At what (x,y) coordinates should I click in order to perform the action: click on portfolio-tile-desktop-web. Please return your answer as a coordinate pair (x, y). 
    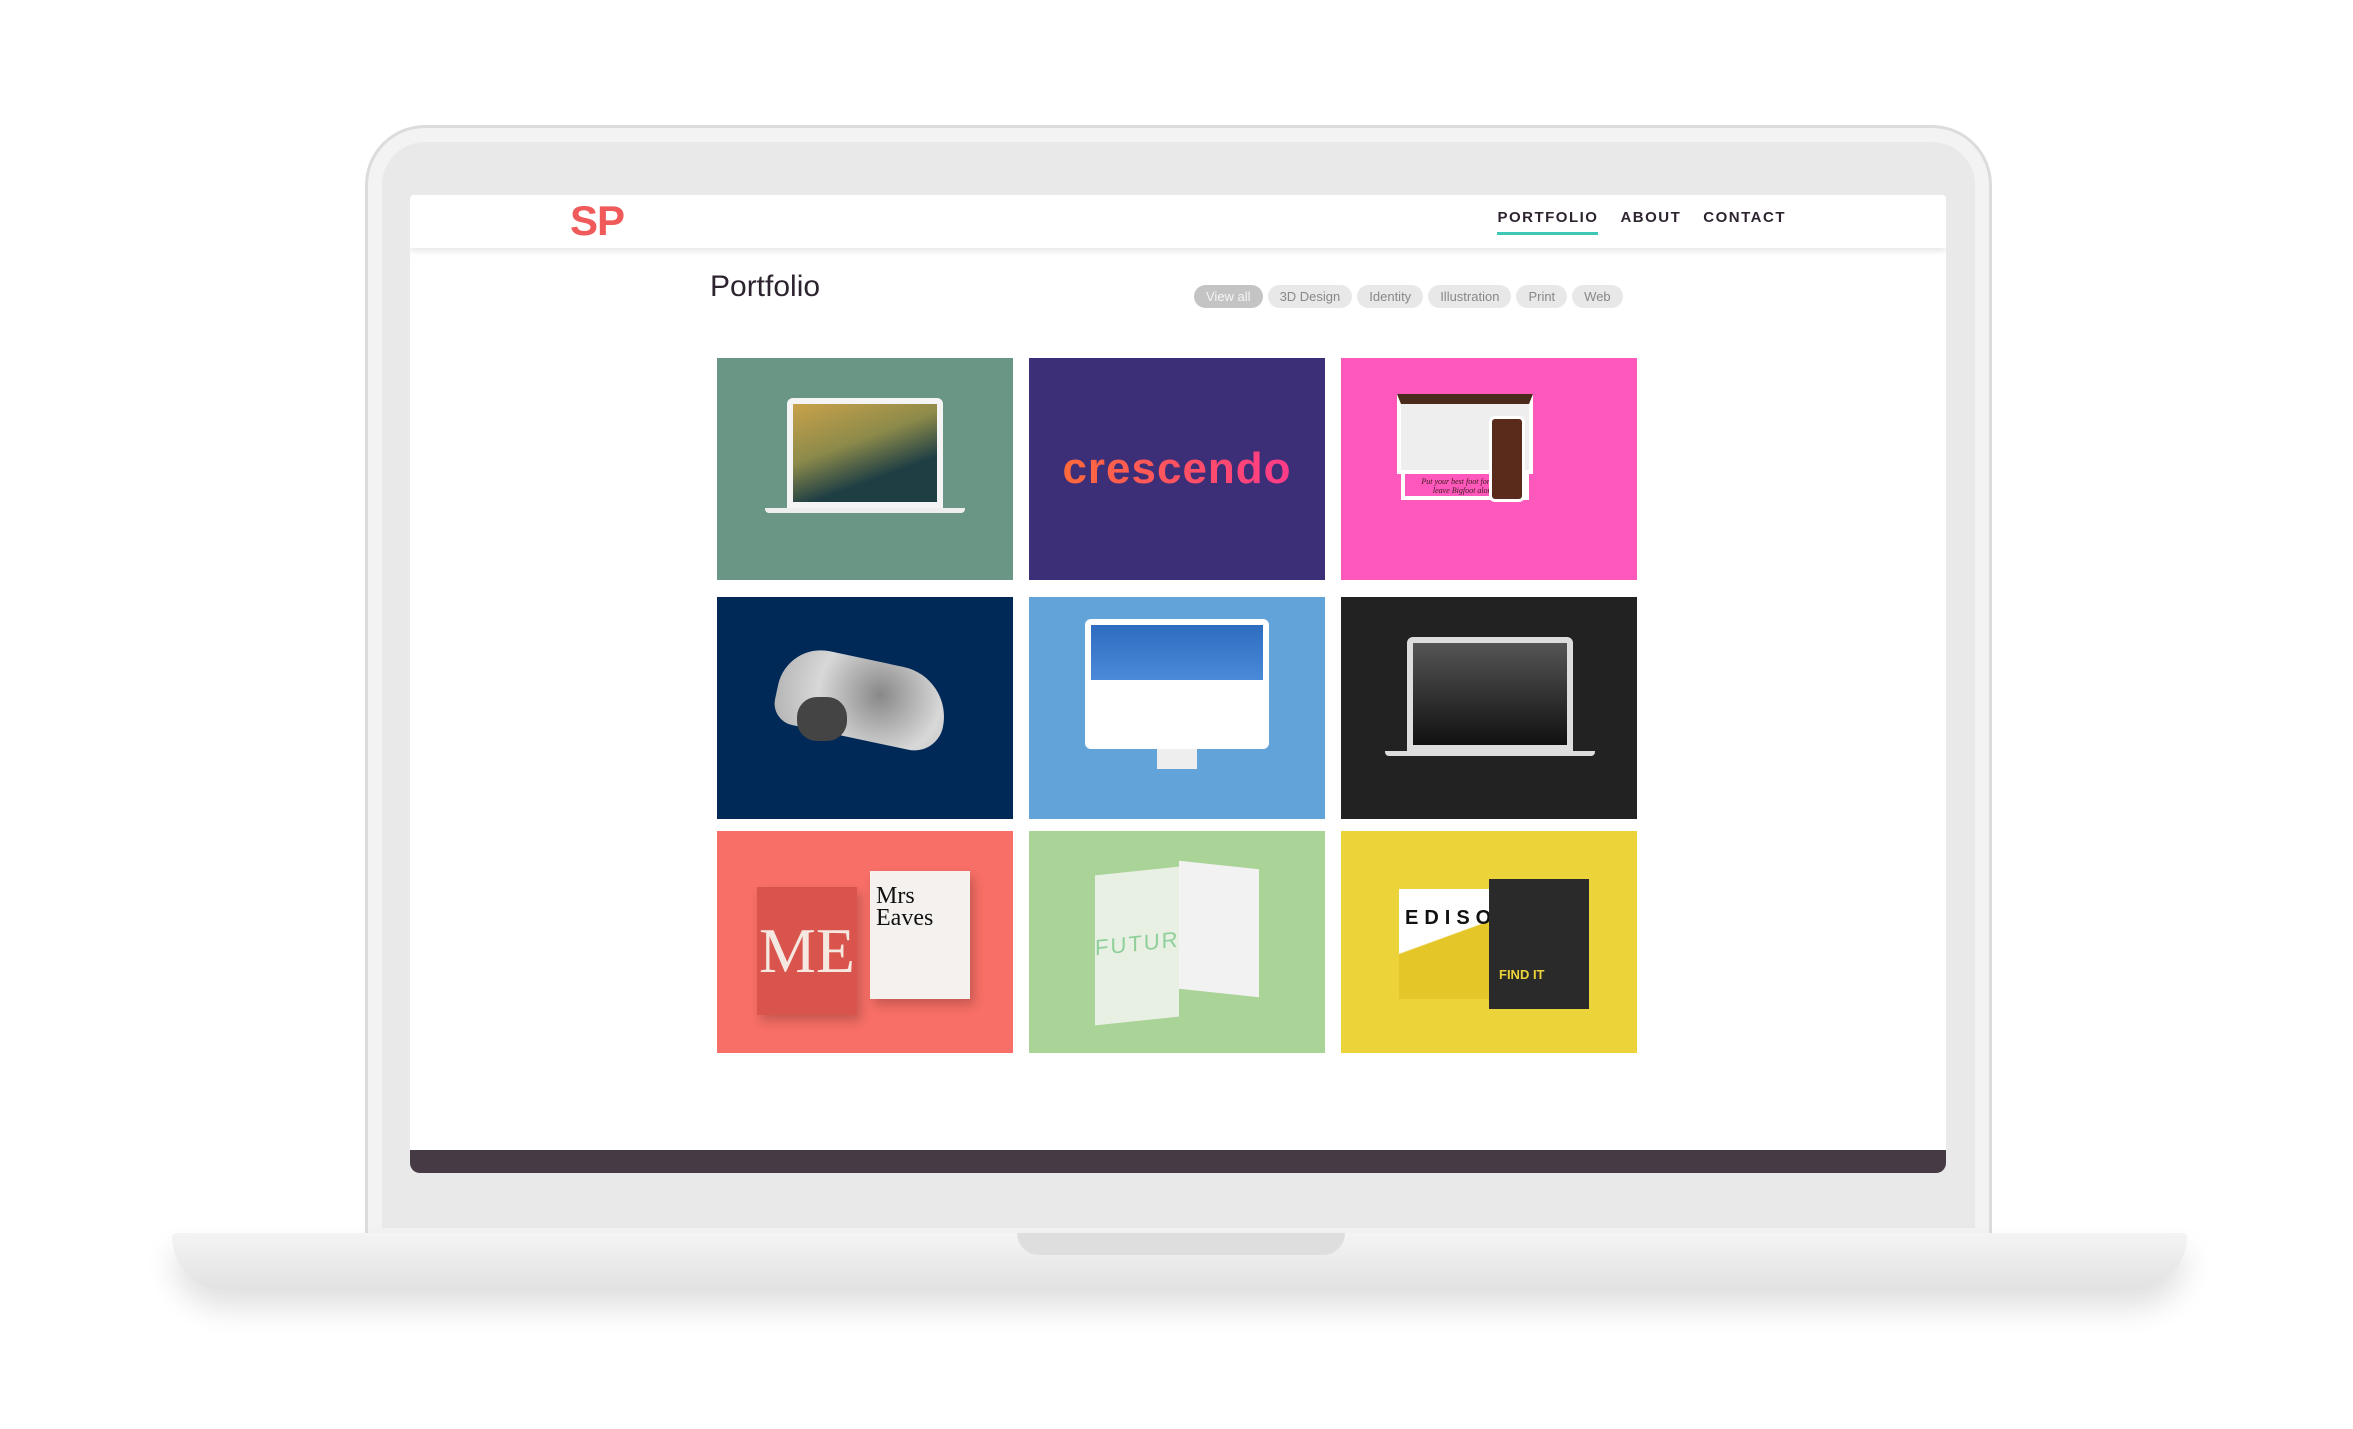
    Looking at the image, I should click on (1177, 708).